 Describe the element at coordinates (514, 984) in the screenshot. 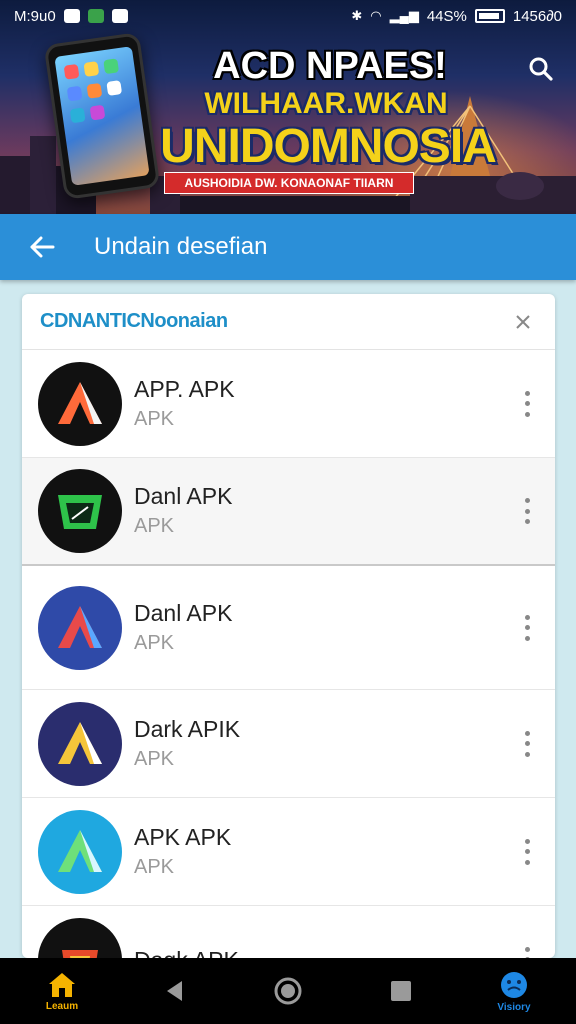

I see `emoji-face-icon` at that location.